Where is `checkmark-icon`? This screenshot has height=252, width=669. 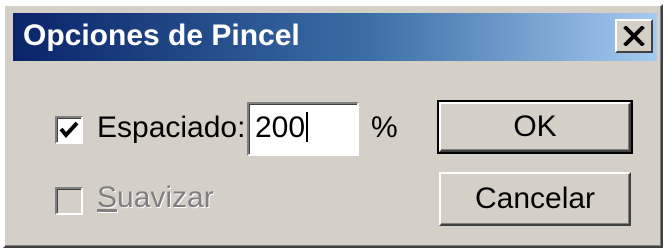
checkmark-icon is located at coordinates (69, 130).